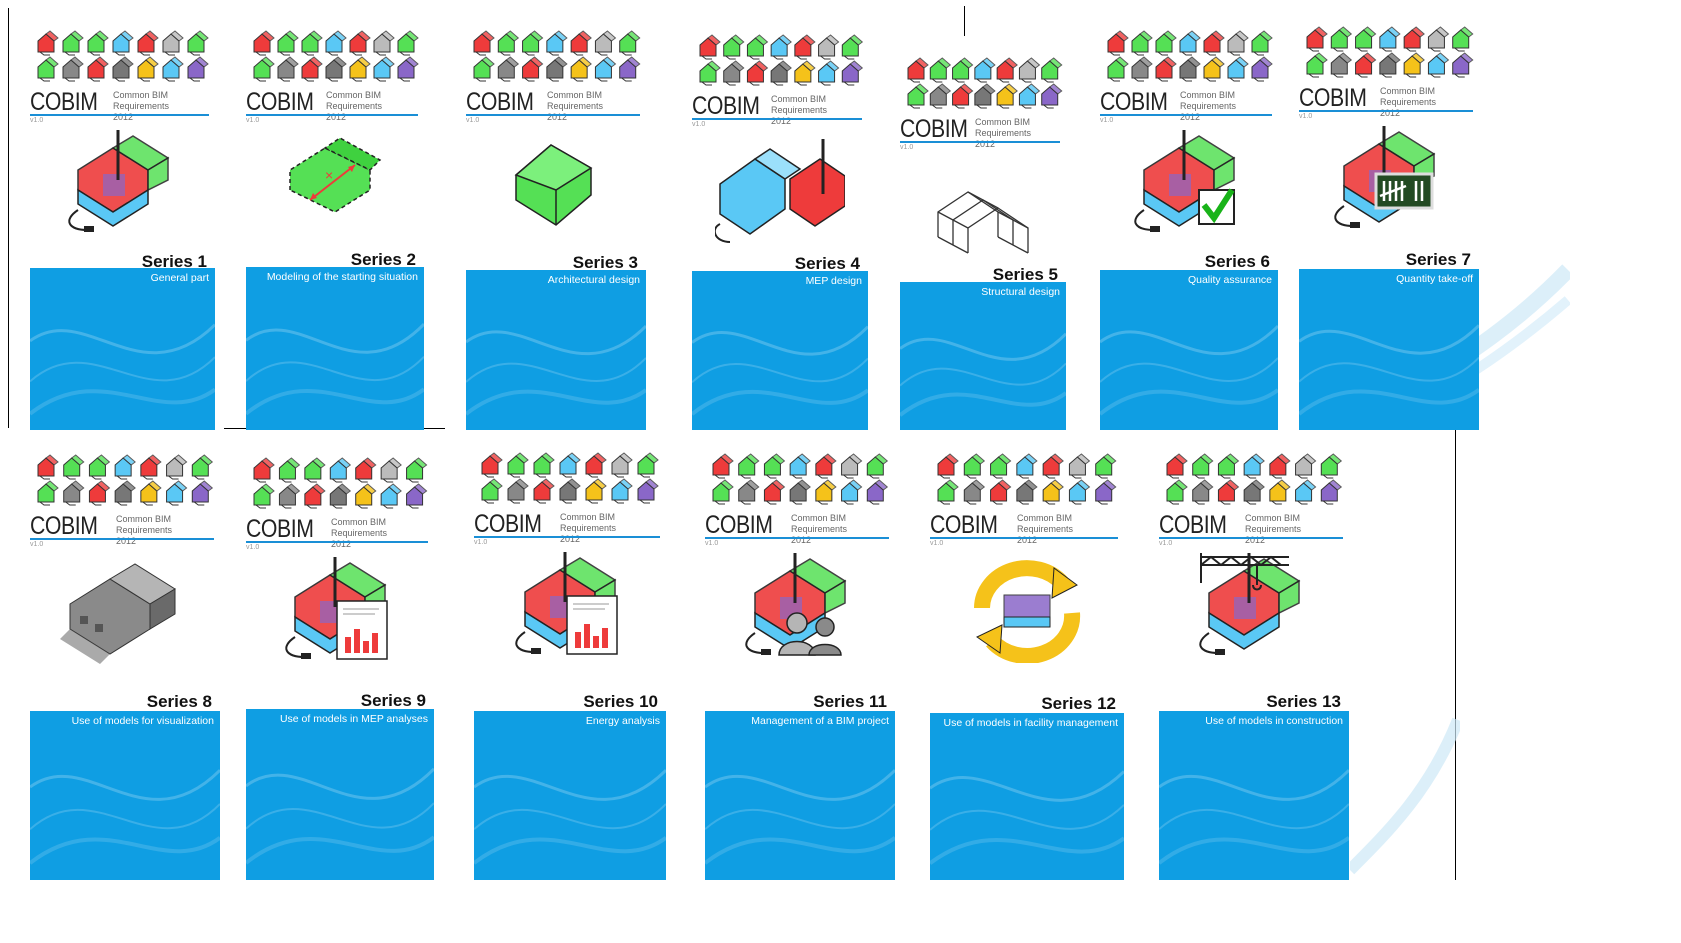 The width and height of the screenshot is (1681, 943). I want to click on checkmark-icon, so click(1189, 187).